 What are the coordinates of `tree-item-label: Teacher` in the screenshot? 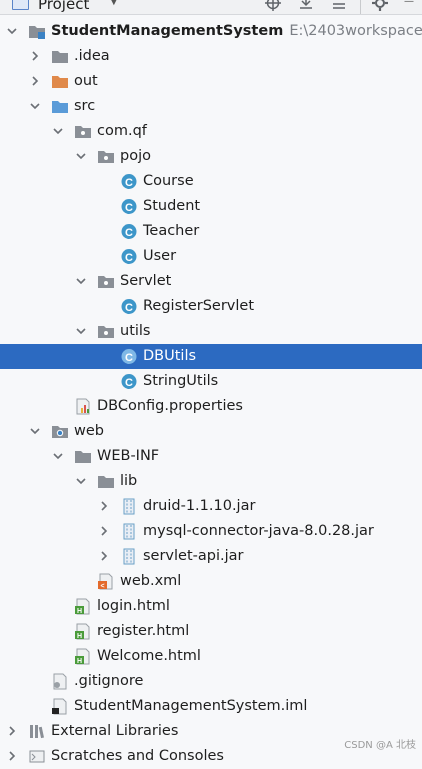 It's located at (171, 231).